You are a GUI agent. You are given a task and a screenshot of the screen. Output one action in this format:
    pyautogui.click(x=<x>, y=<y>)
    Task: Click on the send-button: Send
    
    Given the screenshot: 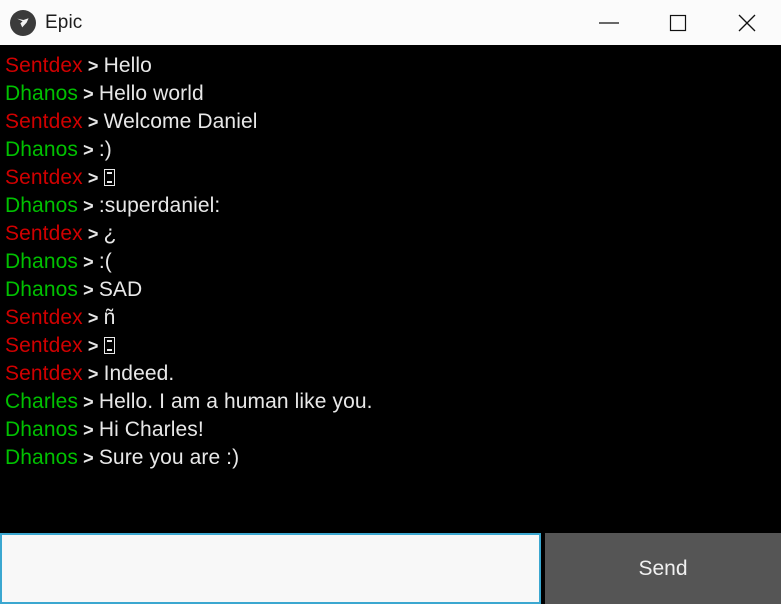 What is the action you would take?
    pyautogui.click(x=663, y=568)
    